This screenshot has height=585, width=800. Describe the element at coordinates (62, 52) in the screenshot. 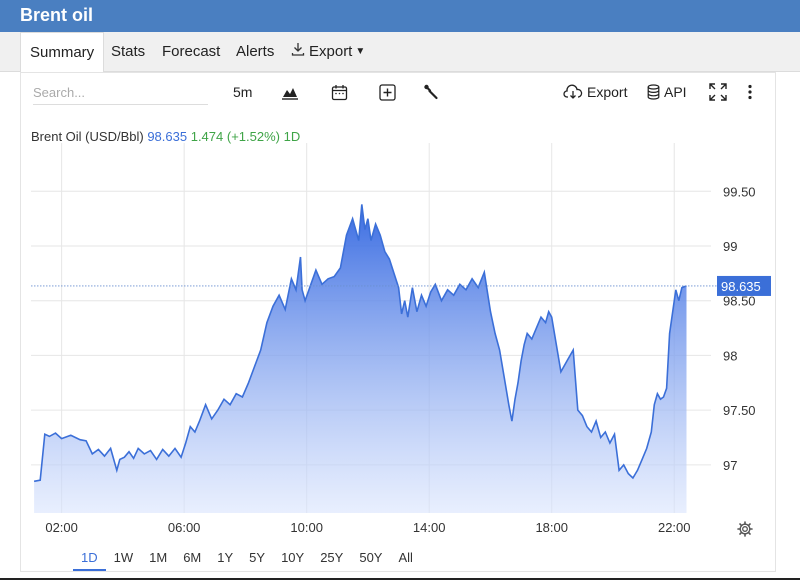

I see `tab-summary: Summary` at that location.